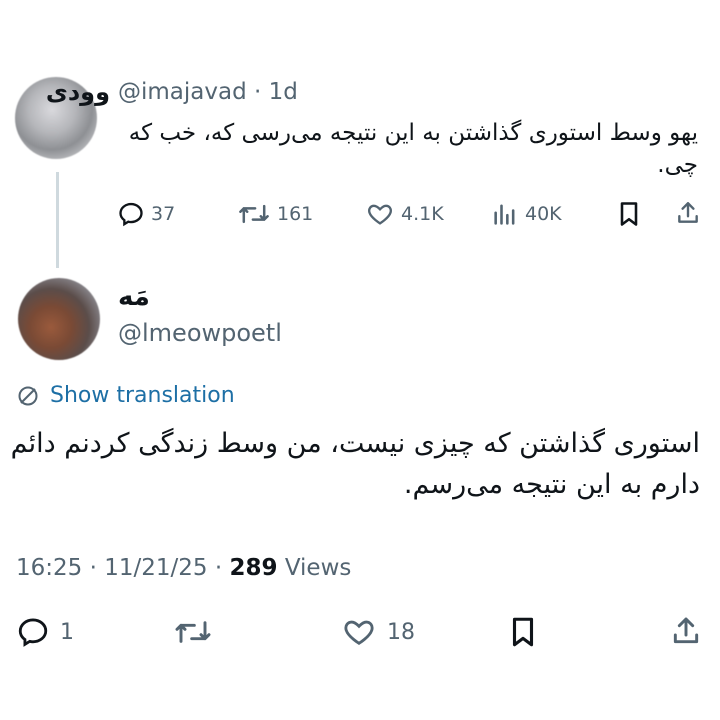  Describe the element at coordinates (275, 214) in the screenshot. I see `parent-repost-button: 161` at that location.